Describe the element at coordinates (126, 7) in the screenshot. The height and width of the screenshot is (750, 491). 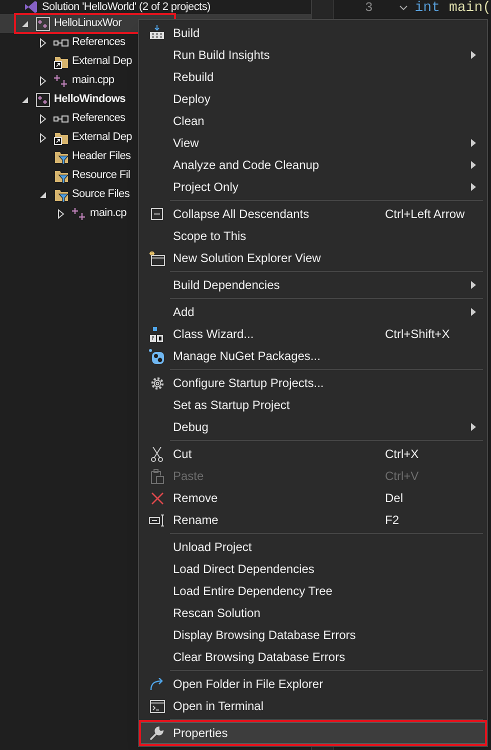
I see `tree-label: Solution 'HelloWorld' (2 of 2 projects)` at that location.